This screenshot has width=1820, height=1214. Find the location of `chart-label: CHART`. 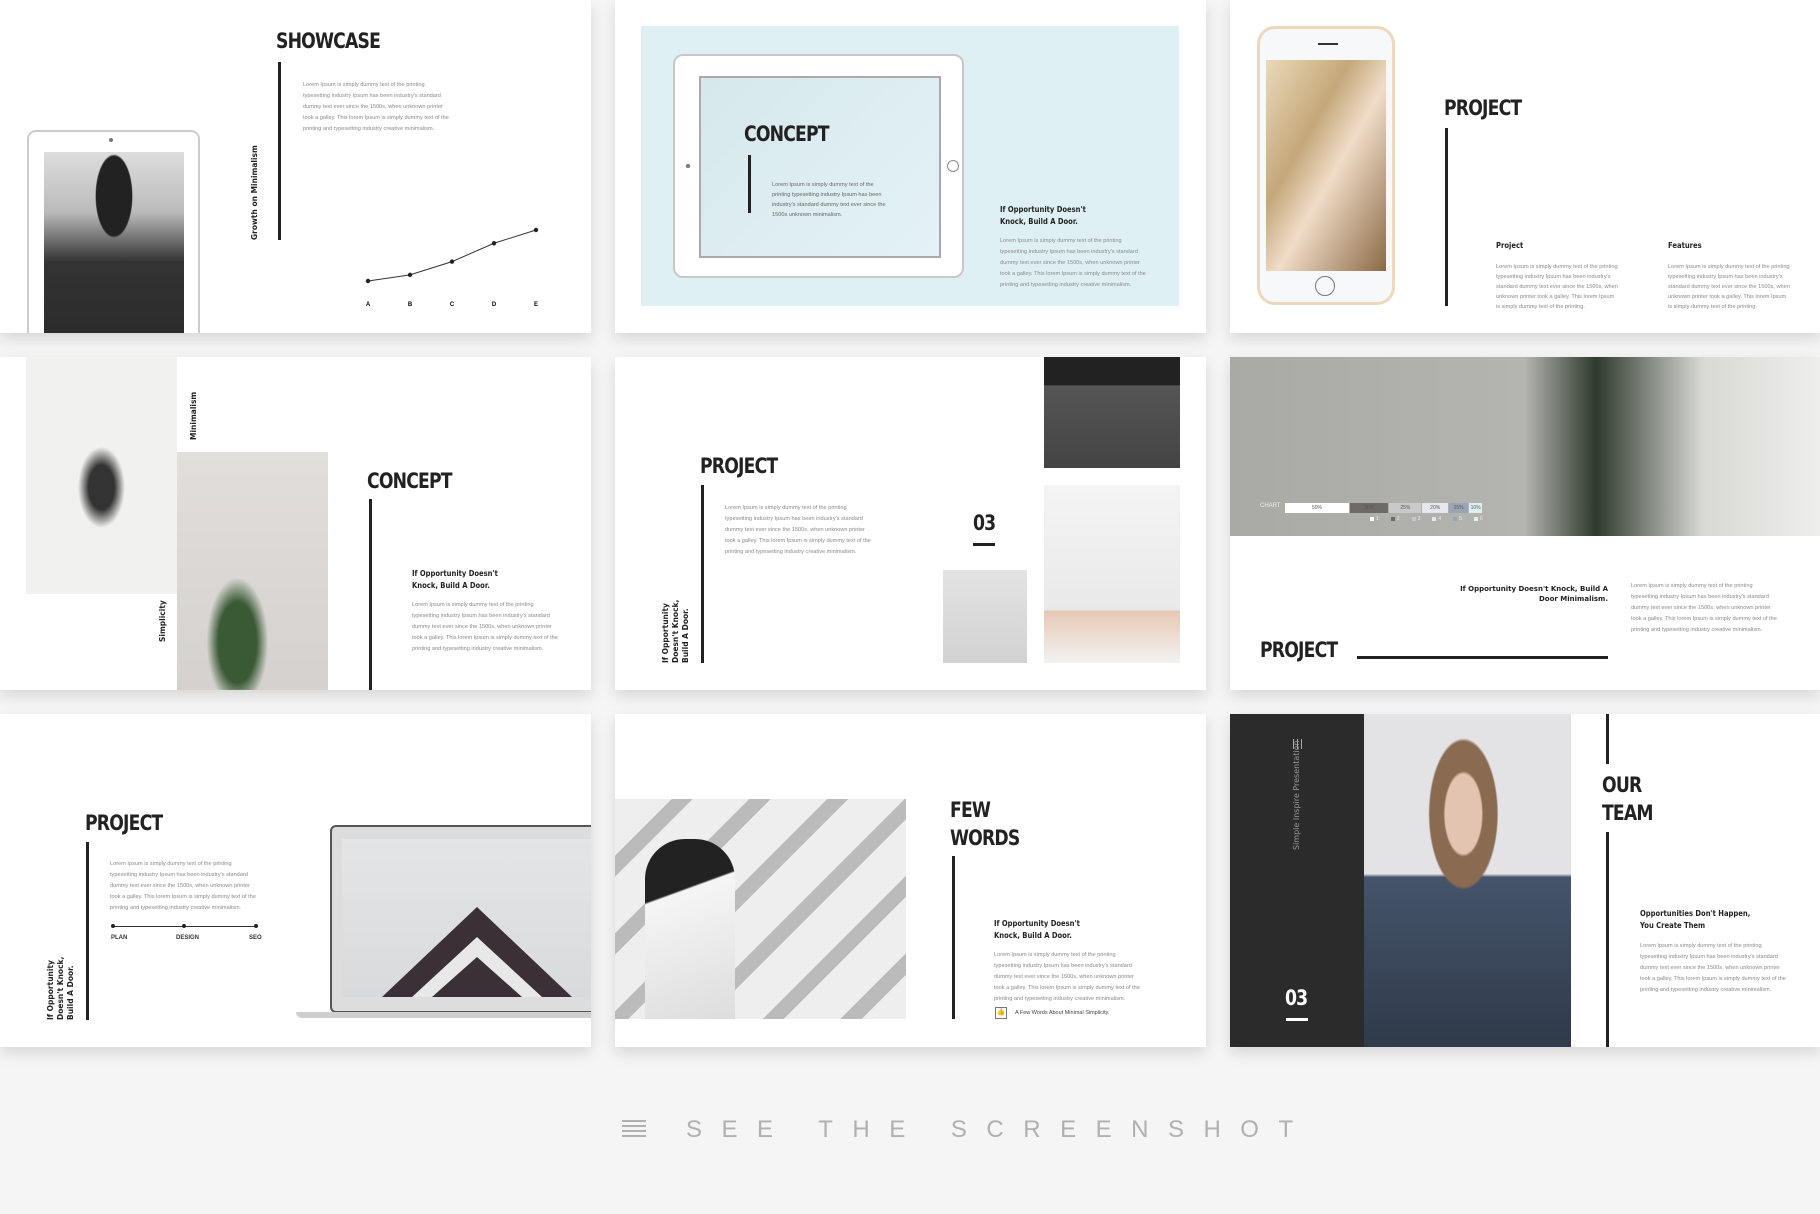

chart-label: CHART is located at coordinates (1270, 506).